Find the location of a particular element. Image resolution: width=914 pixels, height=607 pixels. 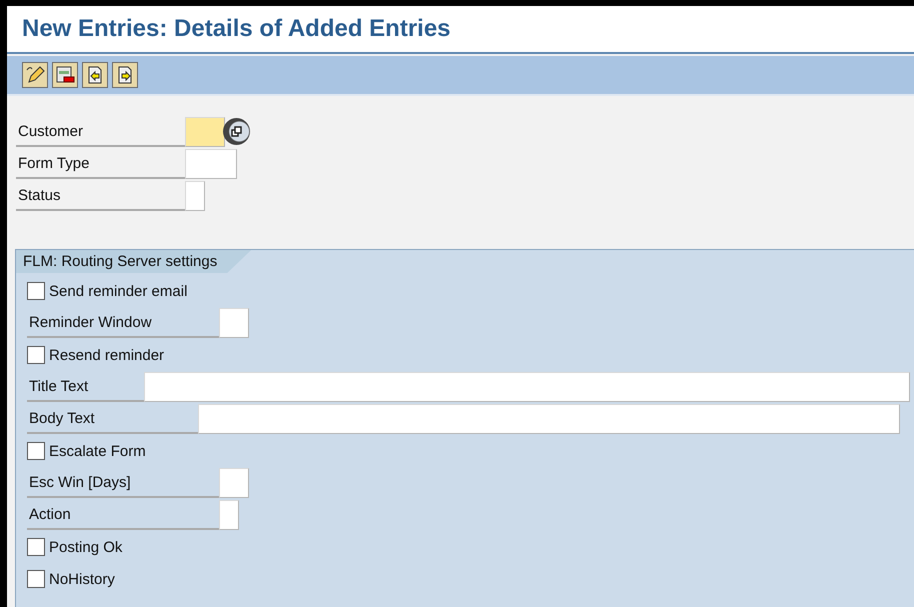

delete-row-icon is located at coordinates (65, 75).